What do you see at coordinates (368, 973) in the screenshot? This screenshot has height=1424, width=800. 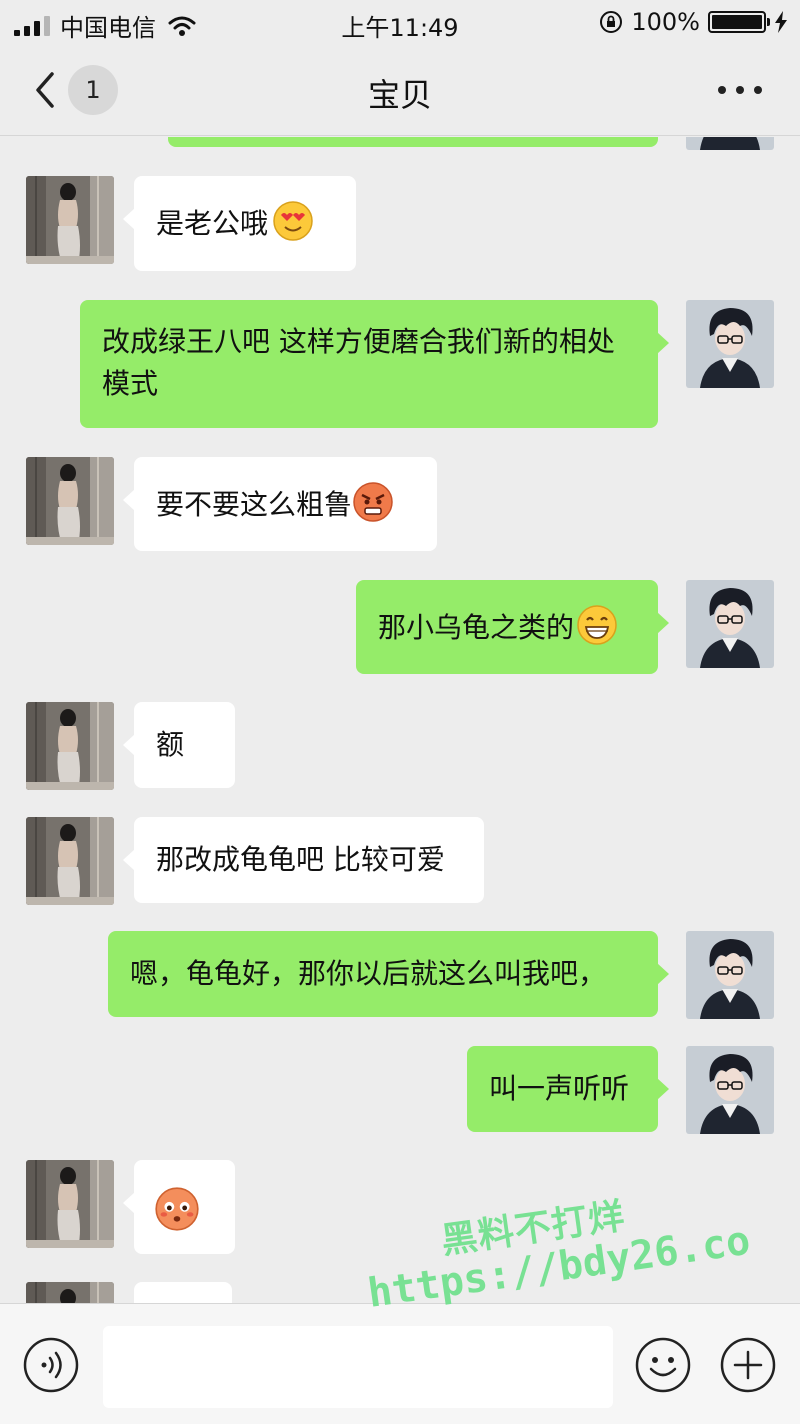 I see `message-text: 嗯，龟龟好，那你以后就这么叫我吧，` at bounding box center [368, 973].